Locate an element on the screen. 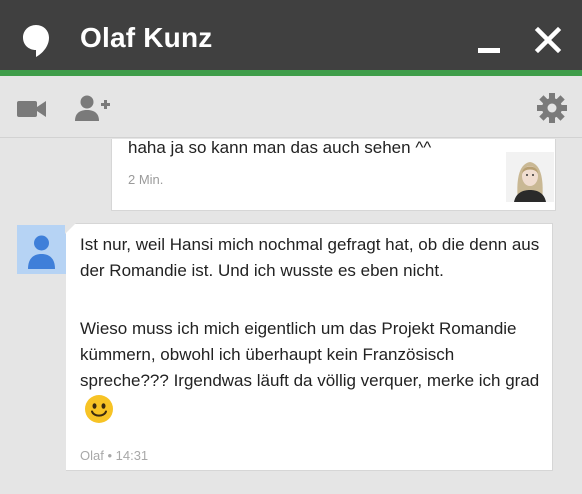 Image resolution: width=582 pixels, height=494 pixels. message-text: haha ja so kann man das auch sehen ^^ is located at coordinates (280, 148).